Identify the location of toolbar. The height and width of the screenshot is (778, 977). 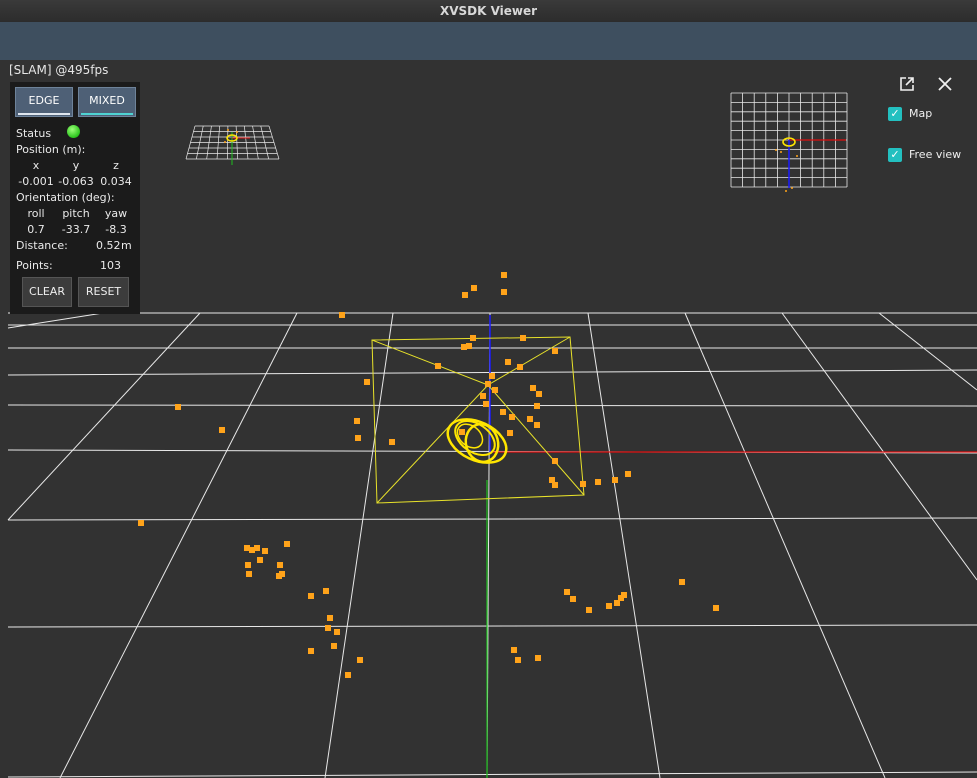
(488, 41).